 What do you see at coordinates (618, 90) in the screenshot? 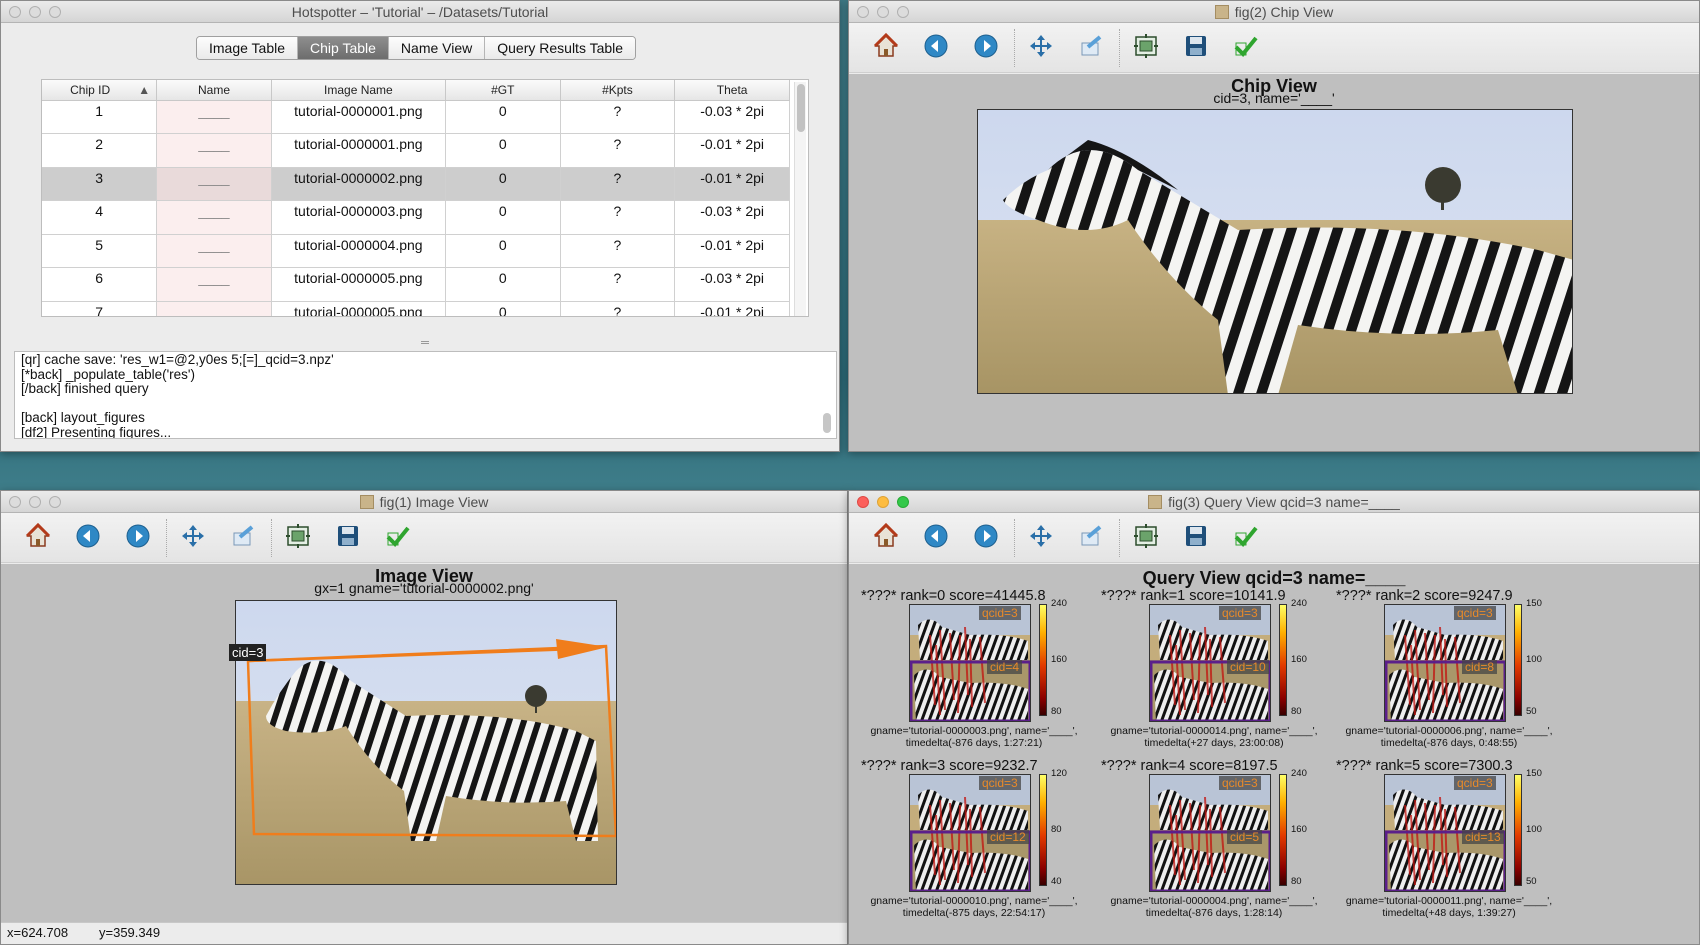
I see `column-header-kpts: #Kpts` at bounding box center [618, 90].